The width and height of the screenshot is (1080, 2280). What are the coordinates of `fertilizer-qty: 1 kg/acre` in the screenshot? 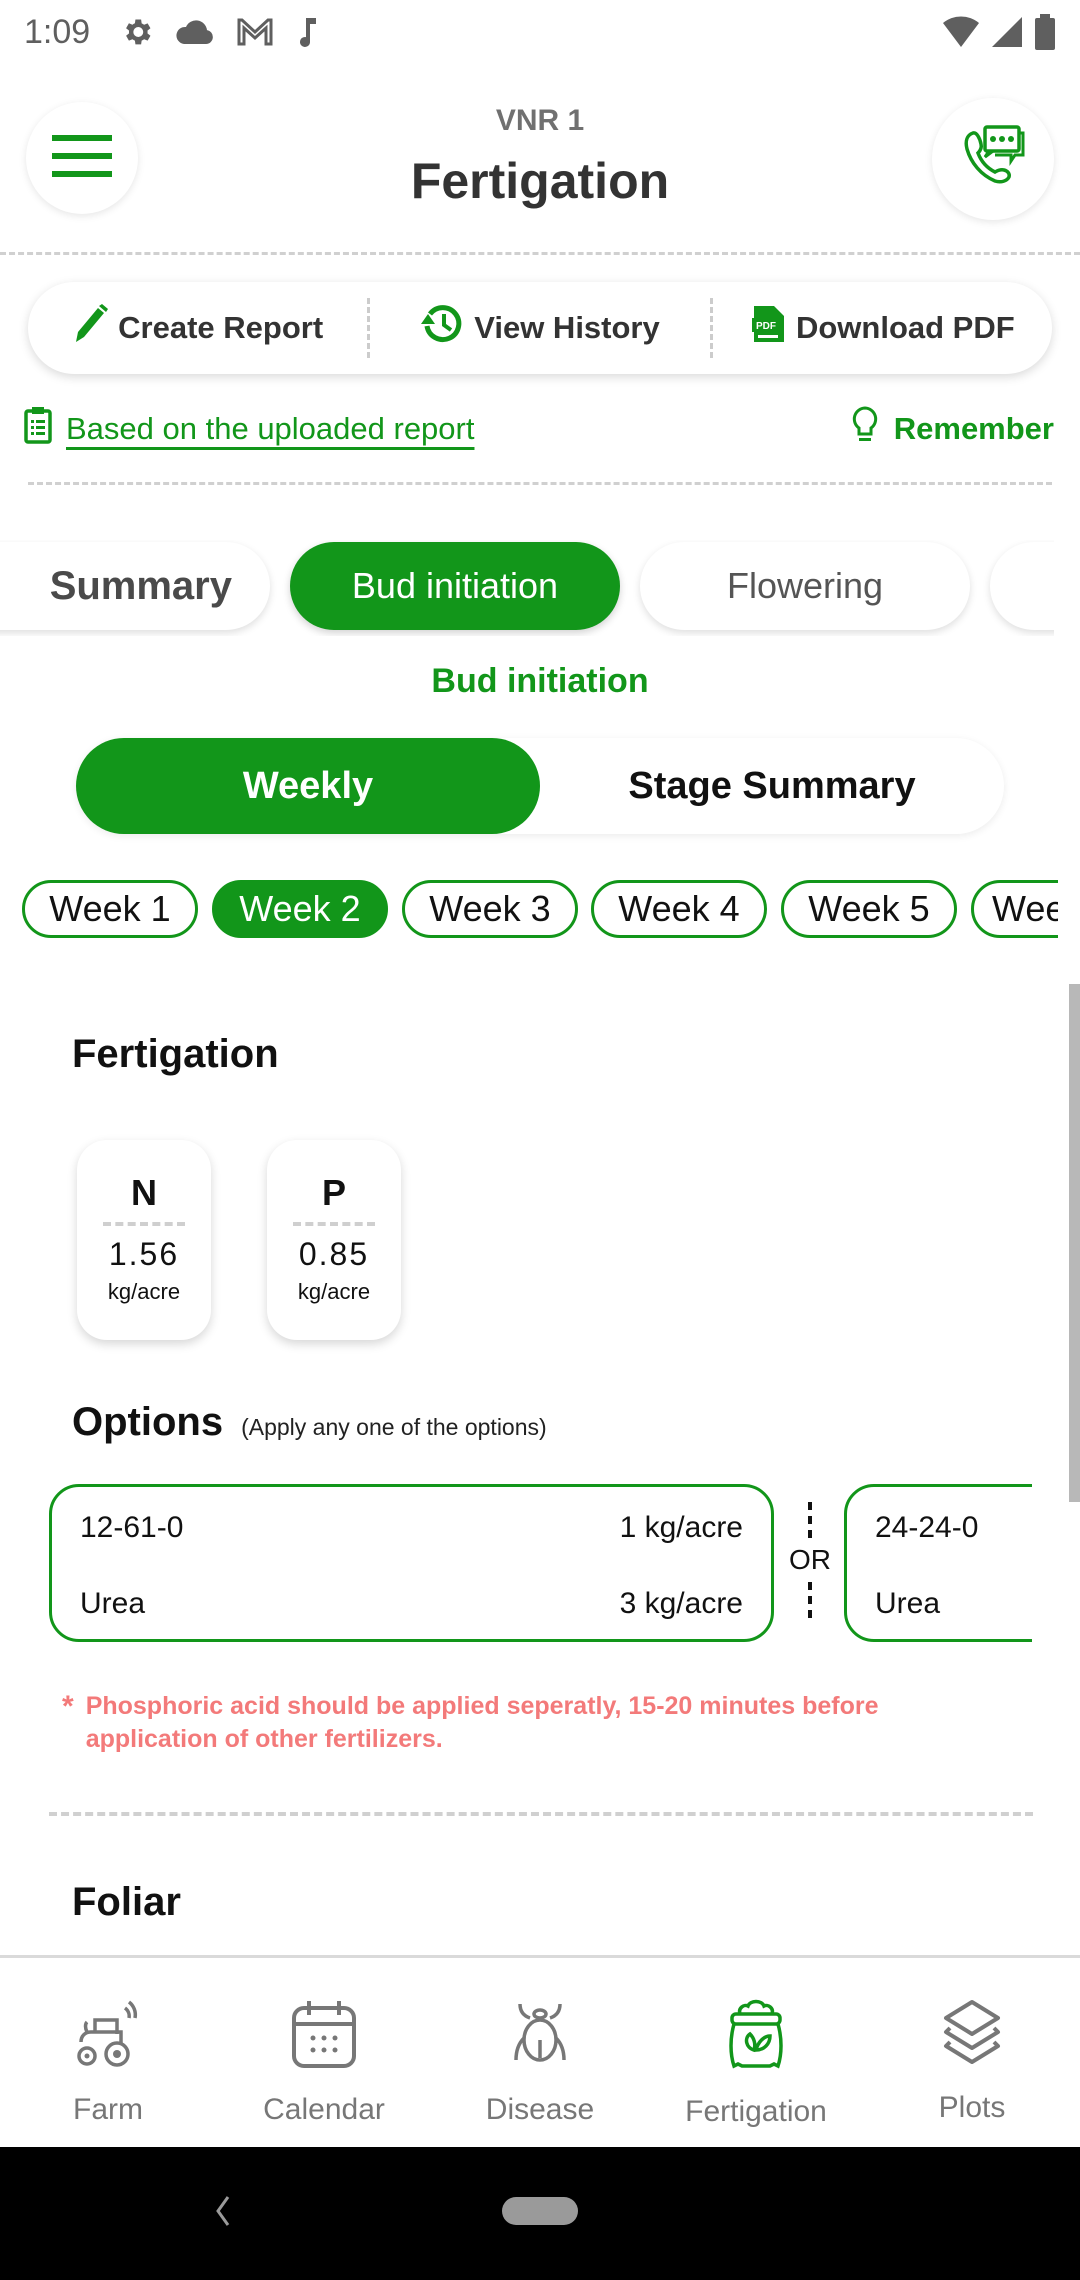 It's located at (681, 1527).